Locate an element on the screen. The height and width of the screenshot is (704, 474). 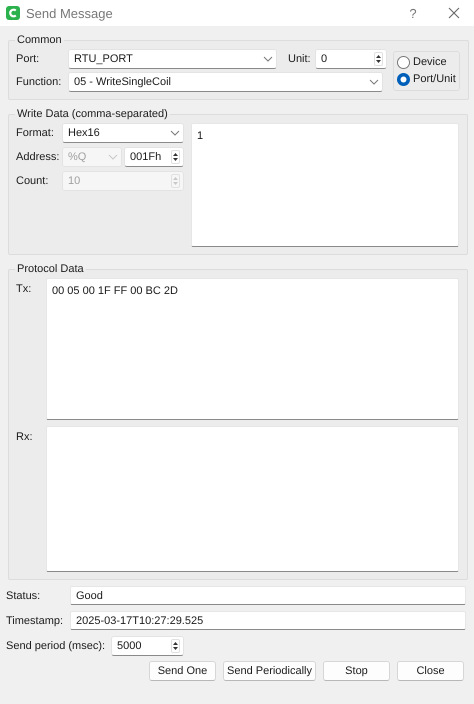
field-label: Tx: is located at coordinates (24, 288).